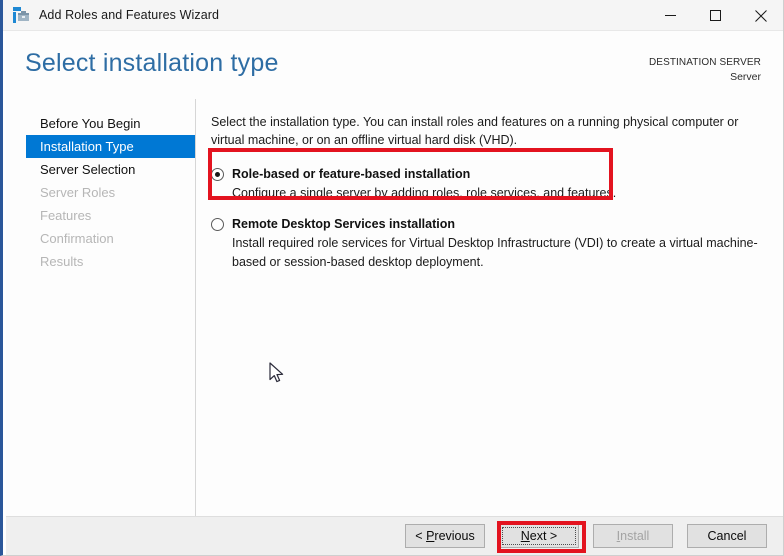 The height and width of the screenshot is (556, 784). Describe the element at coordinates (21, 15) in the screenshot. I see `roles-features-wizard-icon` at that location.